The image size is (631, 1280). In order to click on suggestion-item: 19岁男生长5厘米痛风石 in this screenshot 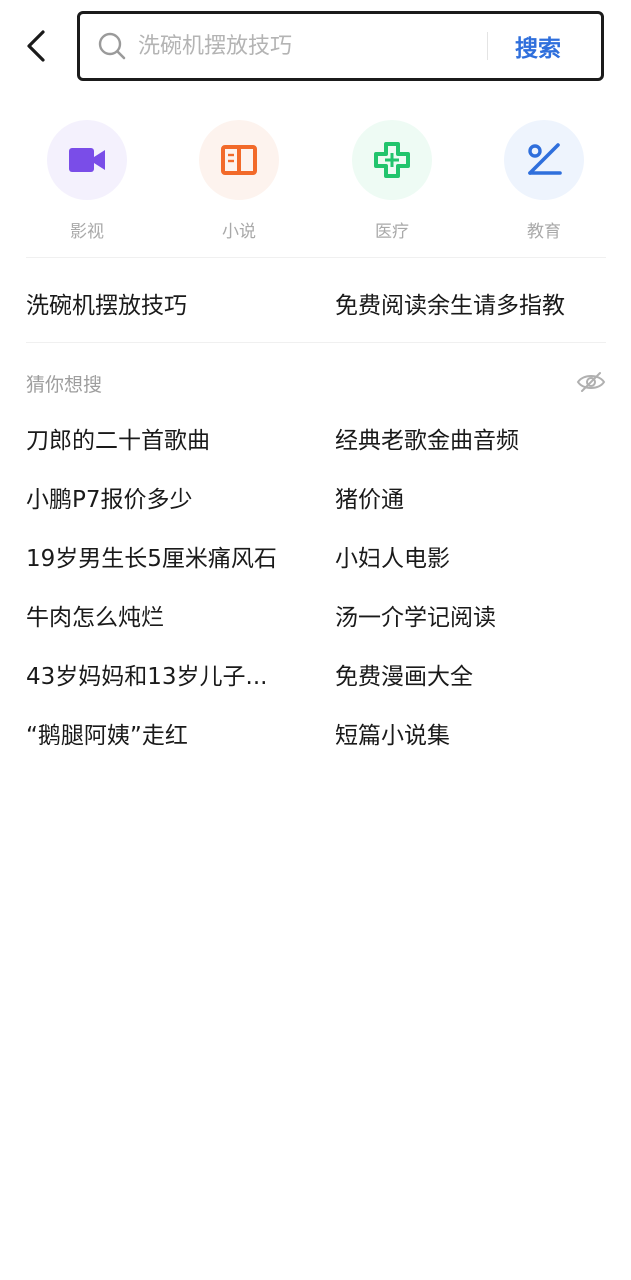, I will do `click(171, 556)`.